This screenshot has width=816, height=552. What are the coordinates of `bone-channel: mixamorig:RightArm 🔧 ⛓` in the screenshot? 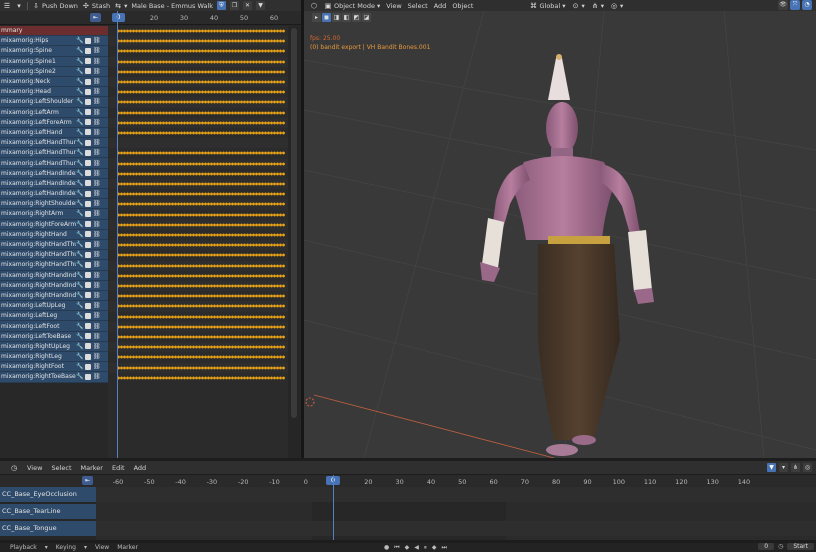 It's located at (54, 214).